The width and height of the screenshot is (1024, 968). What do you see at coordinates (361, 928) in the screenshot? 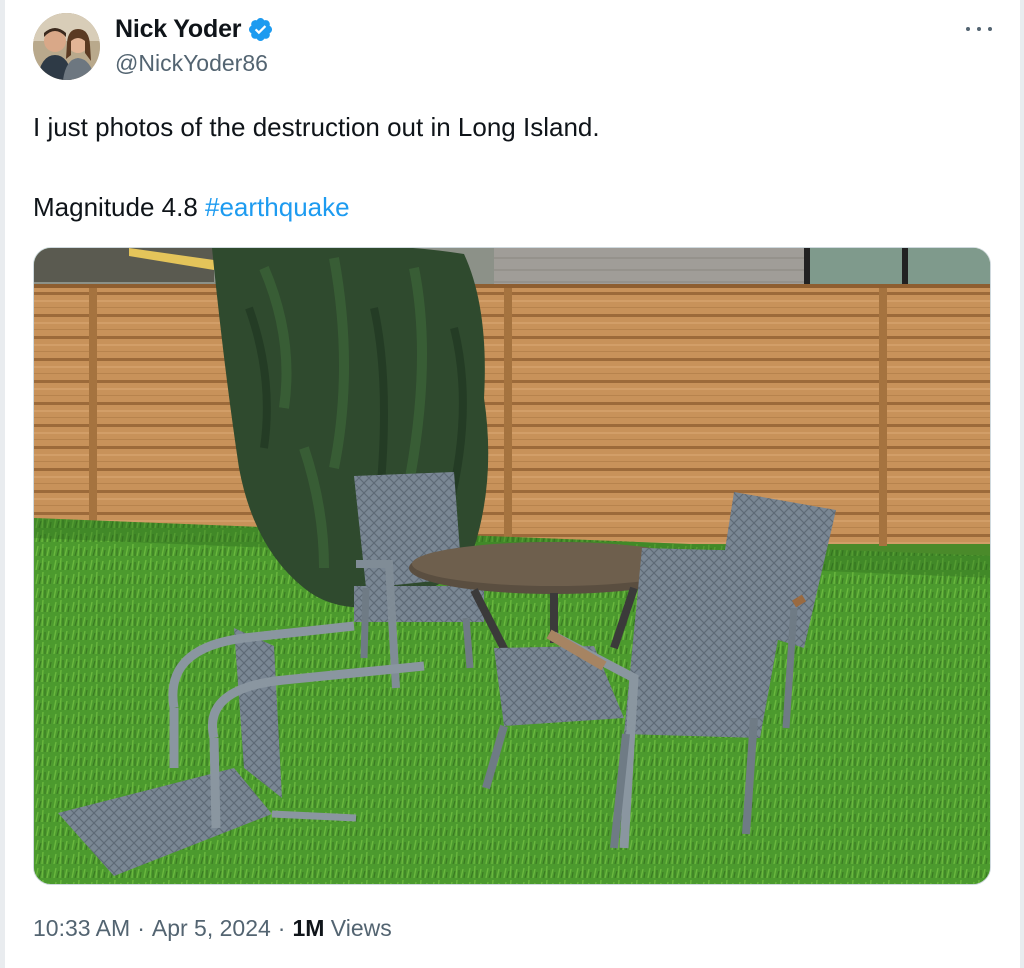
I see `views-label: Views` at bounding box center [361, 928].